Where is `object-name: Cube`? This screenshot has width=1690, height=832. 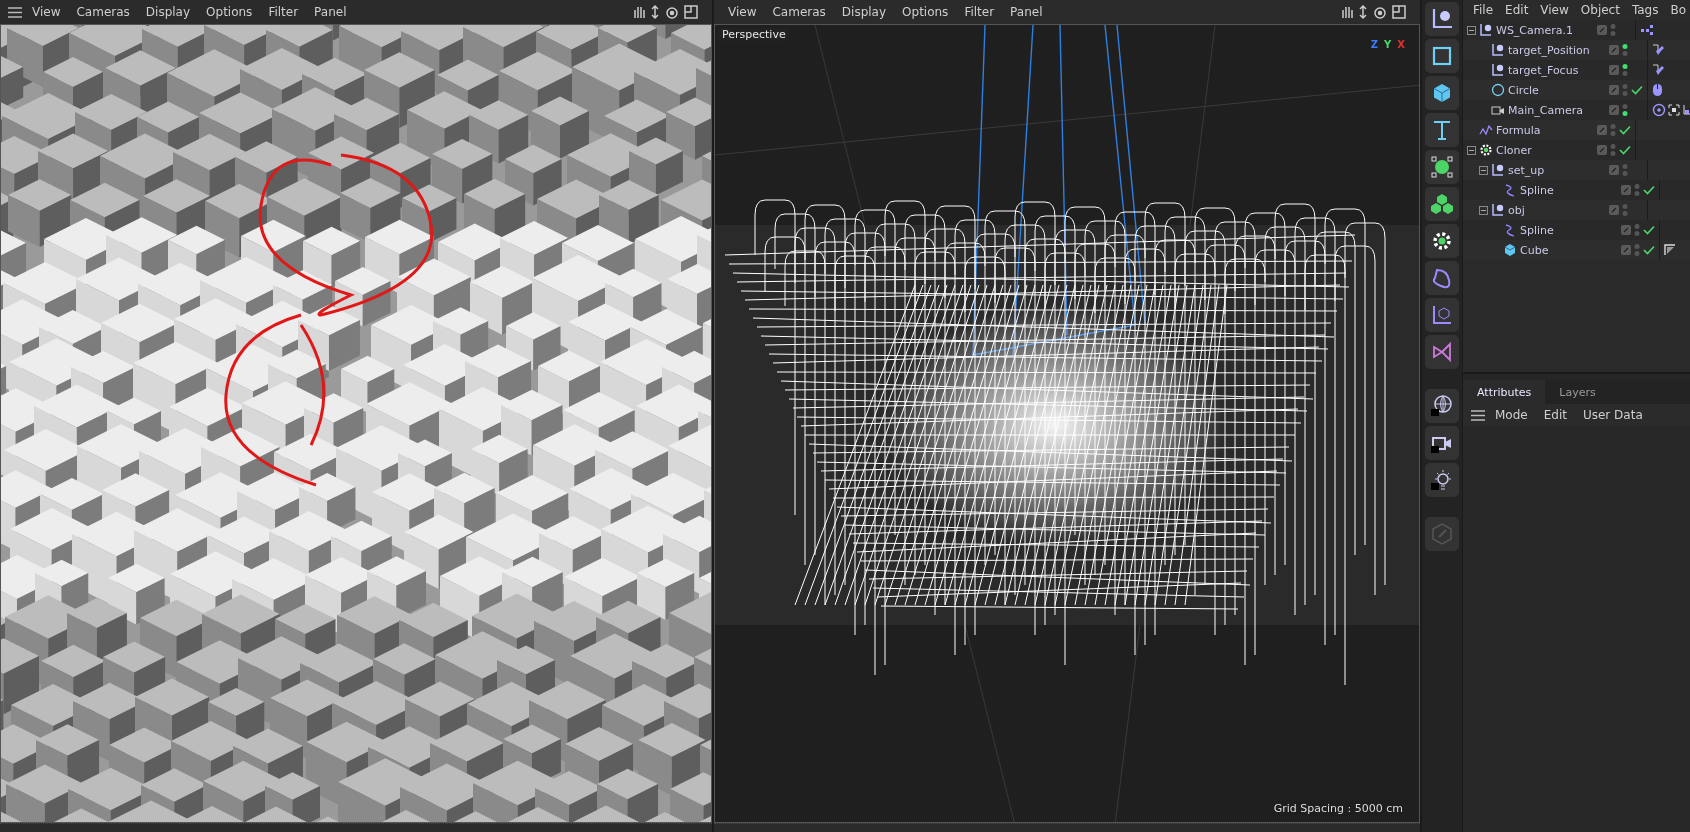
object-name: Cube is located at coordinates (1534, 250).